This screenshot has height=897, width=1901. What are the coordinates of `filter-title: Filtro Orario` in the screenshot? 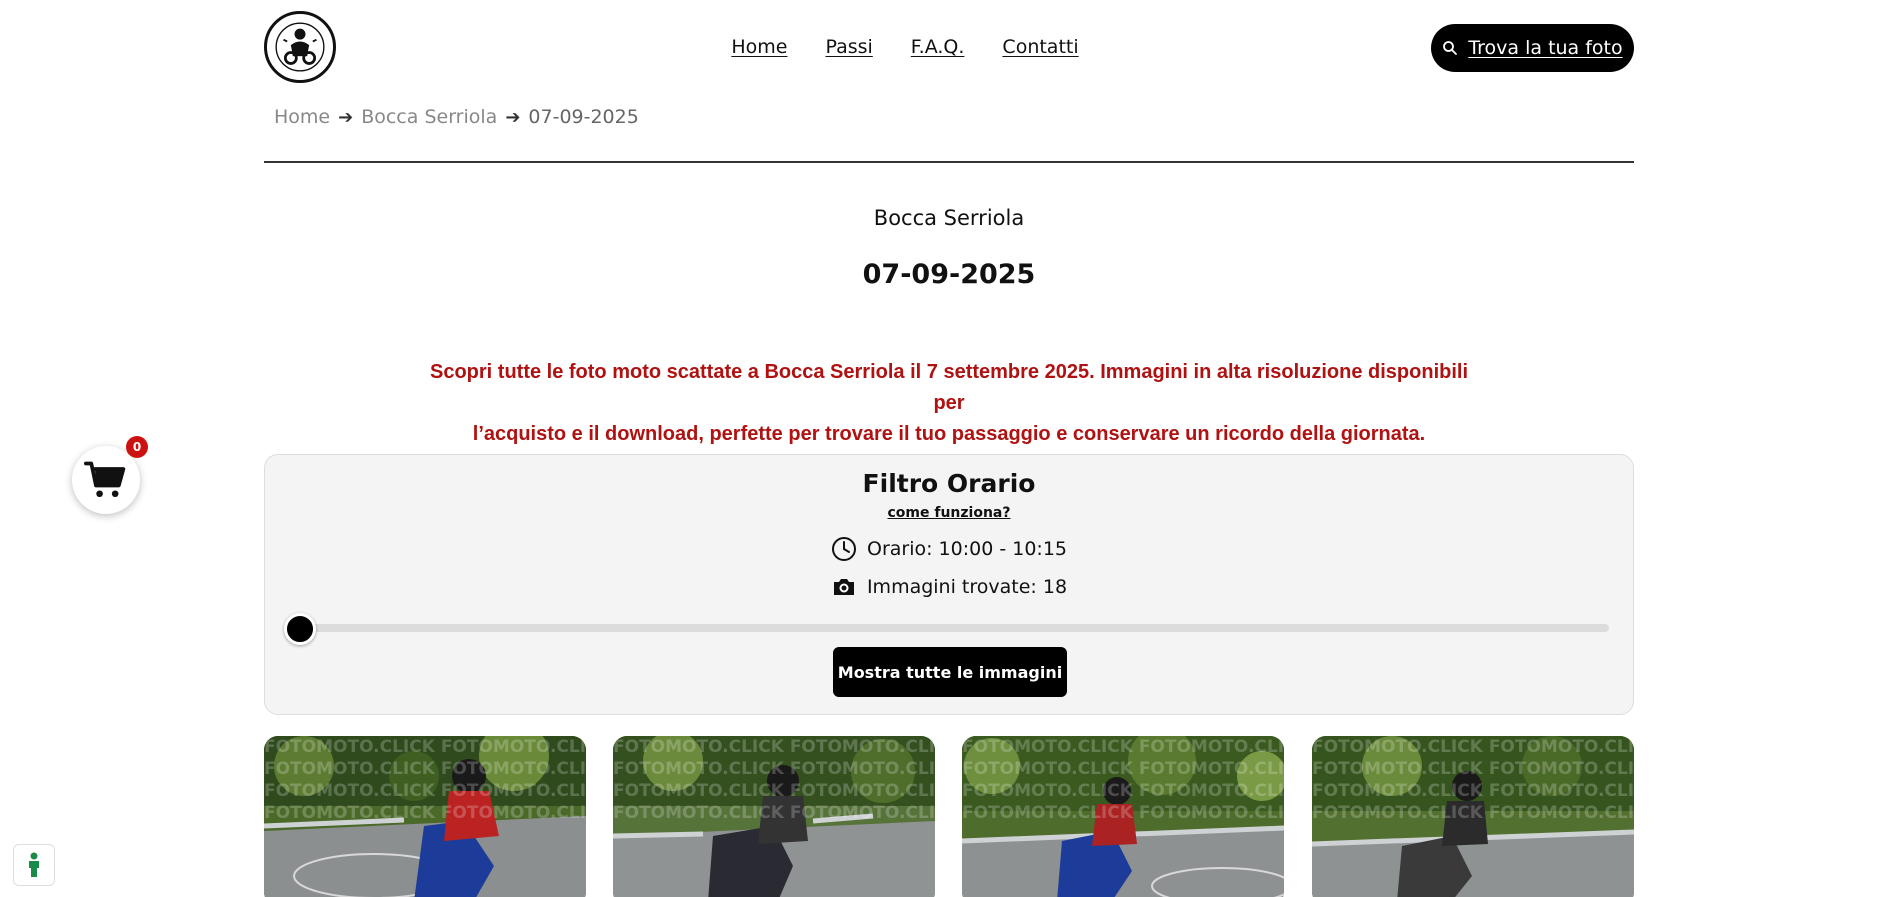 It's located at (949, 483).